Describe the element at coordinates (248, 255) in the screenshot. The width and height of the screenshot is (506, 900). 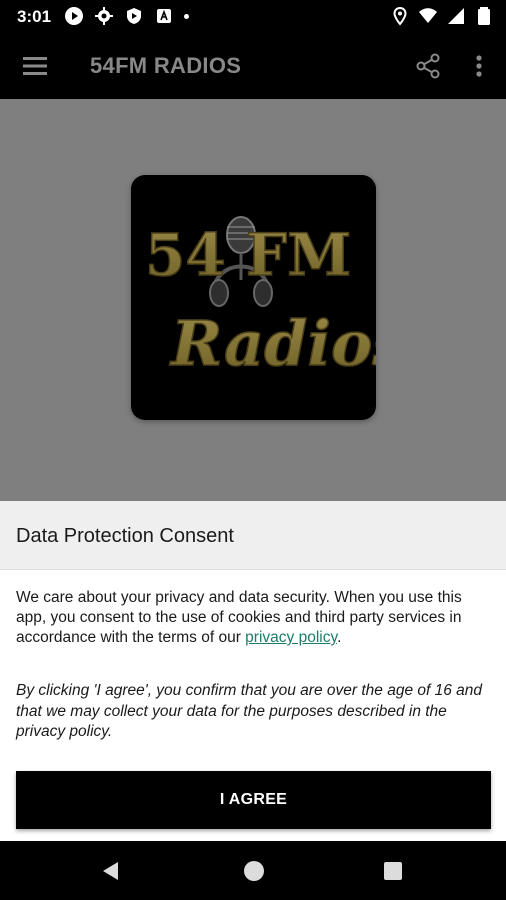
I see `logo-line1: 54 FM` at that location.